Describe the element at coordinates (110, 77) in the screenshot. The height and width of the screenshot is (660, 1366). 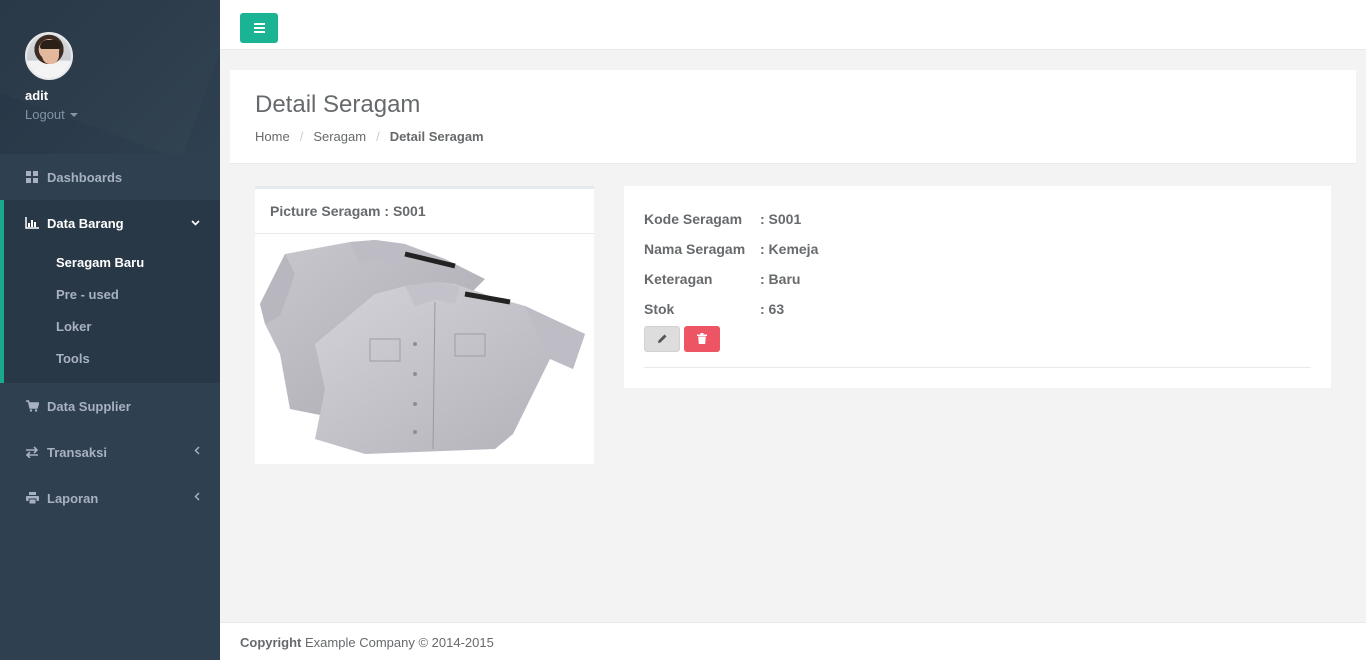
I see `profile-section: adit Logout` at that location.